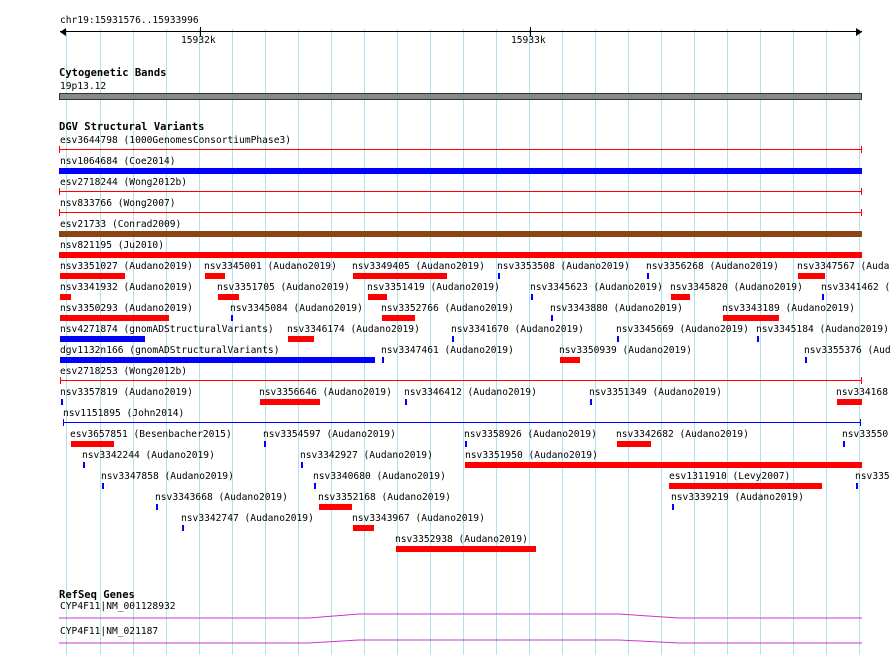  I want to click on sv-label: nsv3343967 (Audano2019), so click(418, 518).